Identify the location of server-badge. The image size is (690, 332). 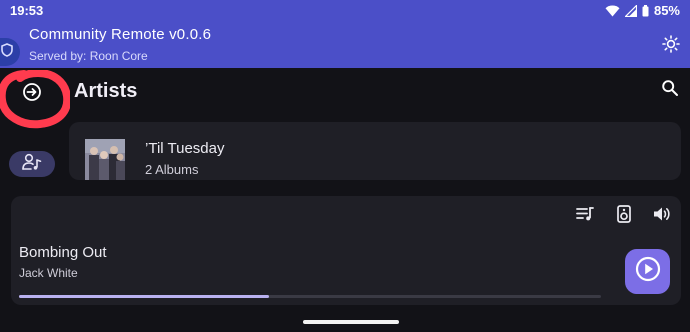
(10, 52).